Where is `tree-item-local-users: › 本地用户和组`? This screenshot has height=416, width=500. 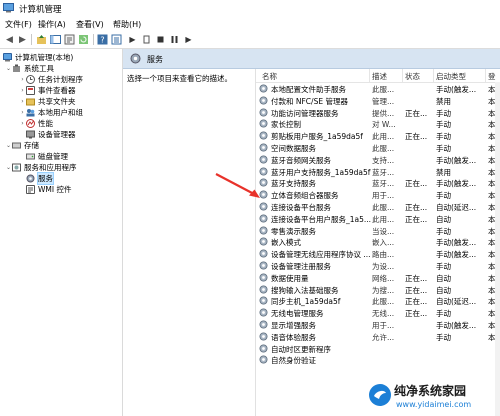
tree-item-local-users: › 本地用户和组 is located at coordinates (51, 112).